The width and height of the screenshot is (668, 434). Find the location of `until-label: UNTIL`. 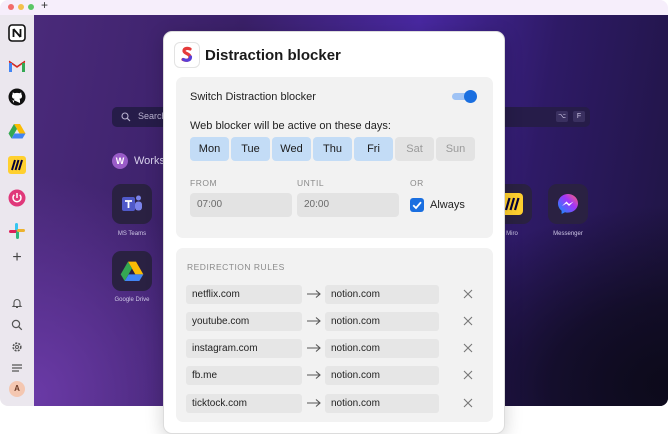

until-label: UNTIL is located at coordinates (311, 183).